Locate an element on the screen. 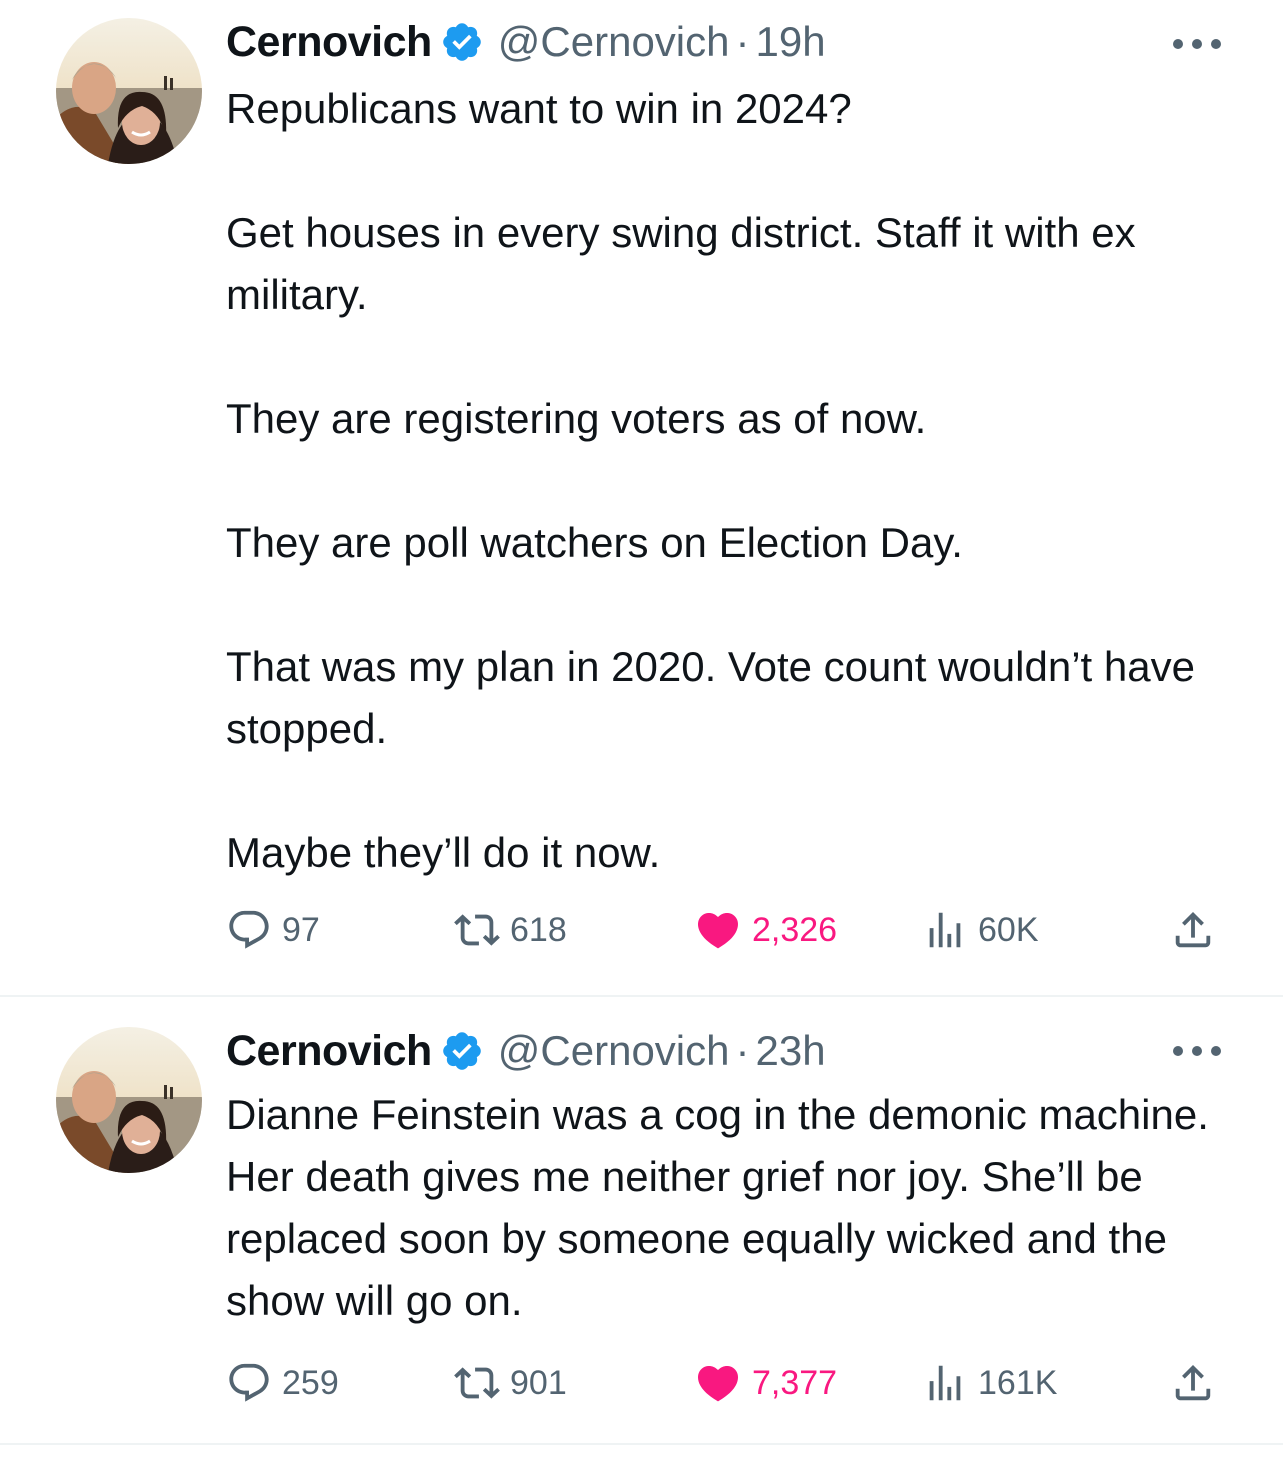  divider is located at coordinates (641, 1444).